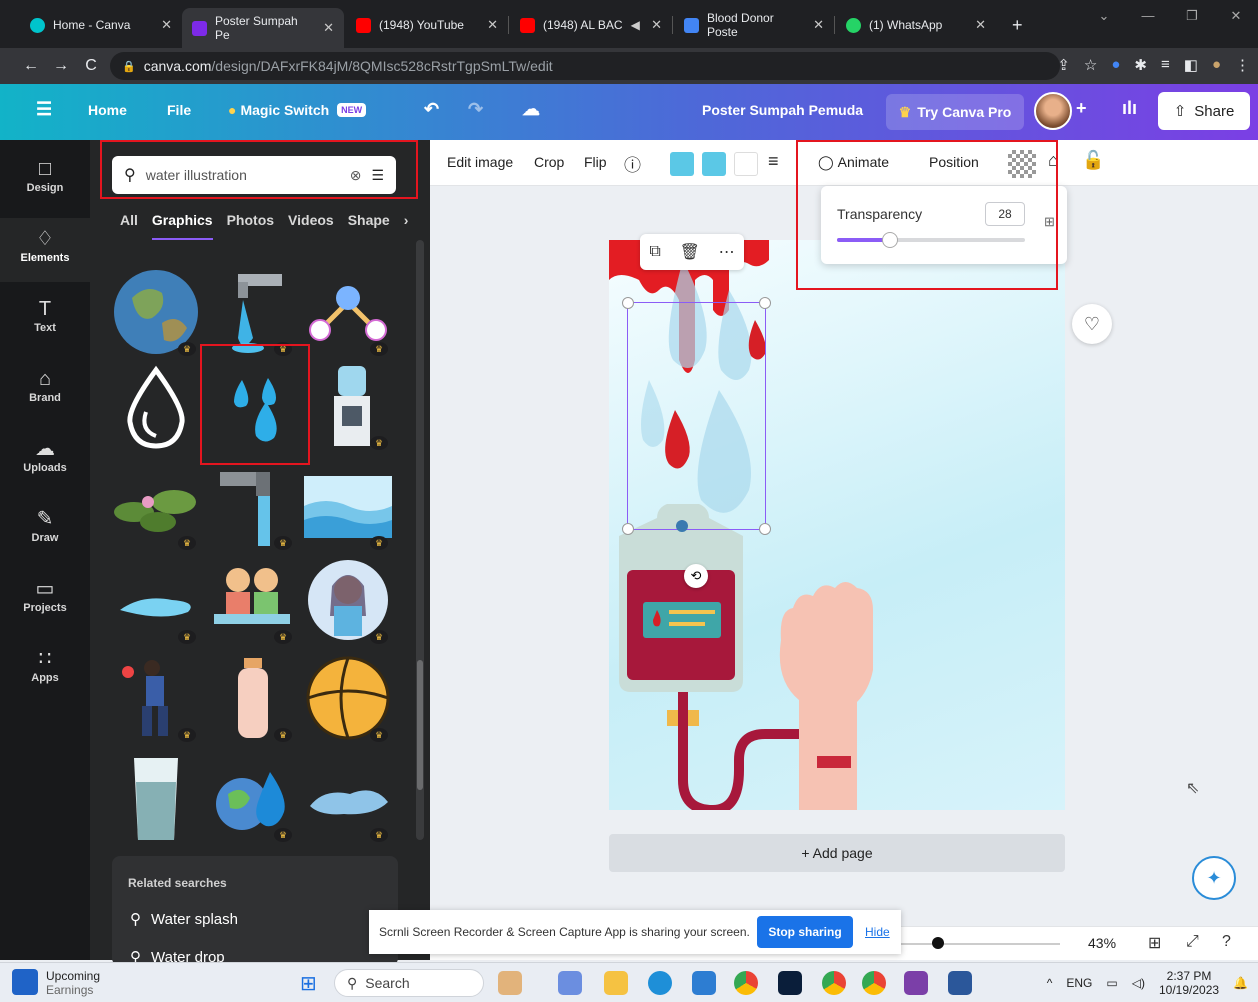 Image resolution: width=1258 pixels, height=1002 pixels. Describe the element at coordinates (1140, 65) in the screenshot. I see `extensions-puzzle-icon: ✱` at that location.